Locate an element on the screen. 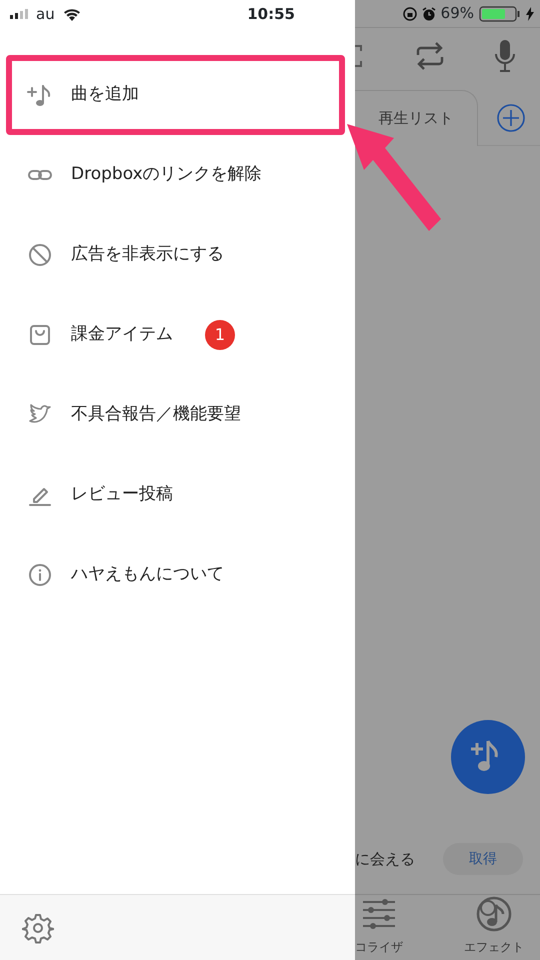  alarm-icon is located at coordinates (429, 13).